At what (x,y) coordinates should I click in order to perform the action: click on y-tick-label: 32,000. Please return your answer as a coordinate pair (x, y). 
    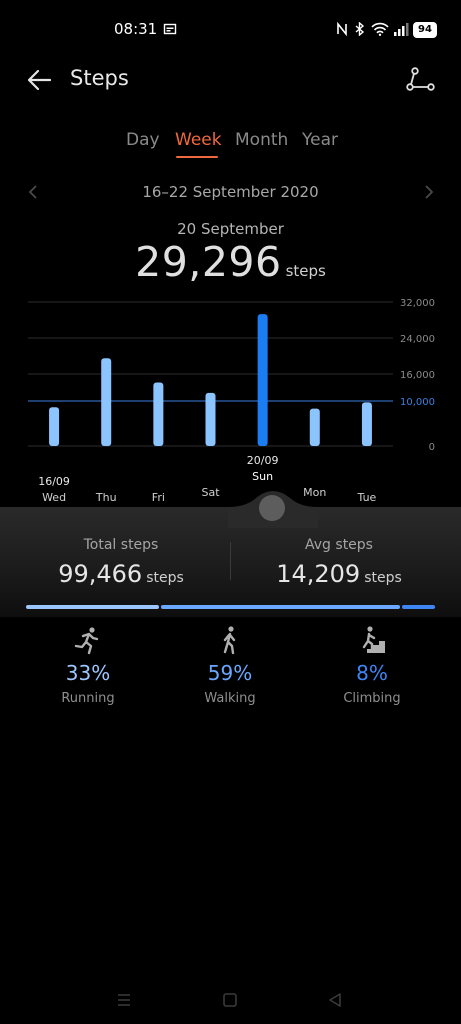
    Looking at the image, I should click on (417, 303).